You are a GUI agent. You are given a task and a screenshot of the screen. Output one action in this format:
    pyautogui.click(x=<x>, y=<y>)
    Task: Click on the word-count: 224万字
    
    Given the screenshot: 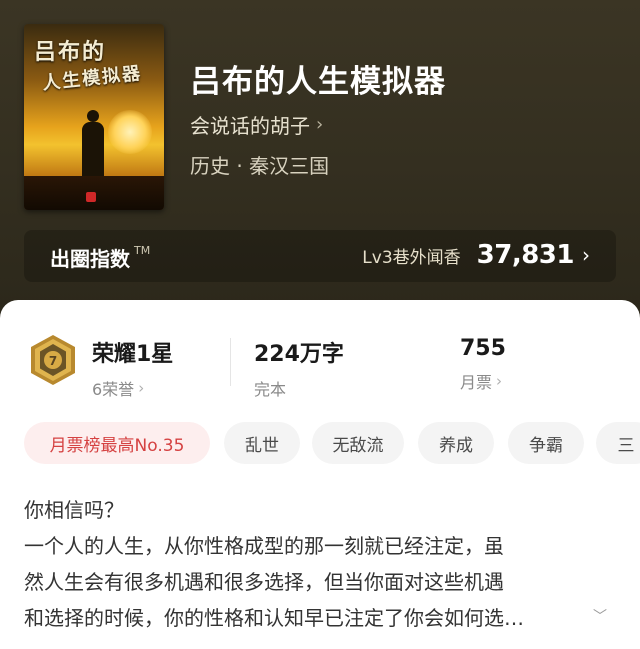 What is the action you would take?
    pyautogui.click(x=299, y=354)
    